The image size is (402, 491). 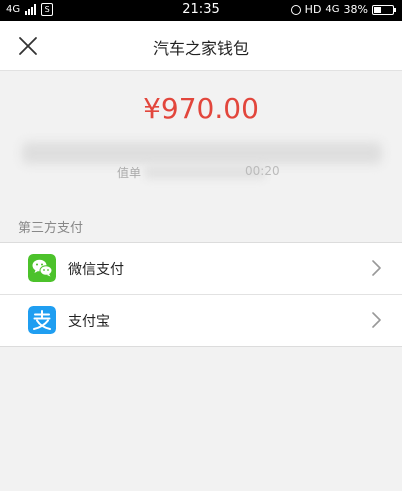 I want to click on redacted-info, so click(x=202, y=153).